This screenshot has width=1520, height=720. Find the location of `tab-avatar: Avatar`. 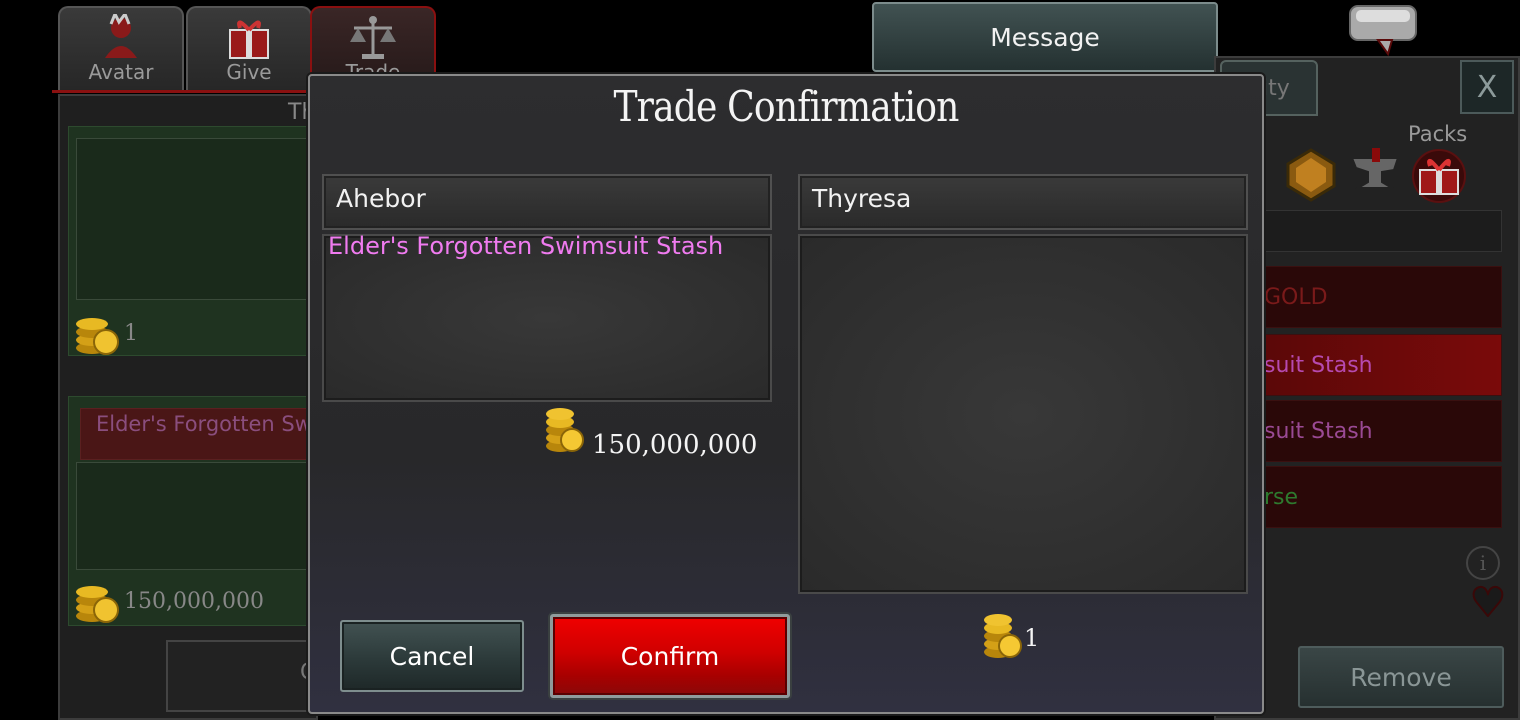

tab-avatar: Avatar is located at coordinates (121, 49).